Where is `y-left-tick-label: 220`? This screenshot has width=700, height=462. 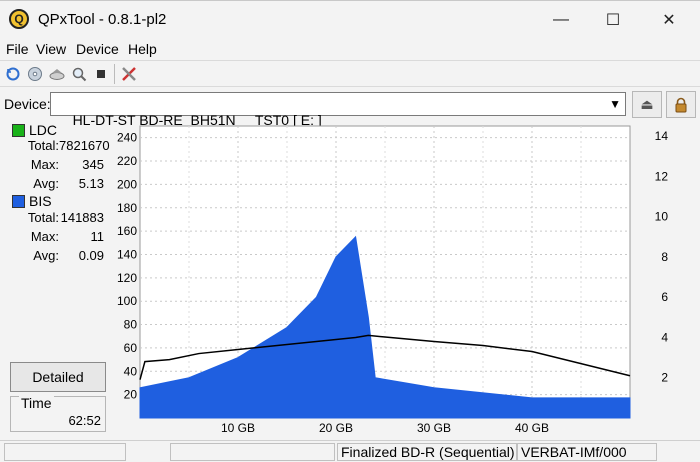 y-left-tick-label: 220 is located at coordinates (127, 161).